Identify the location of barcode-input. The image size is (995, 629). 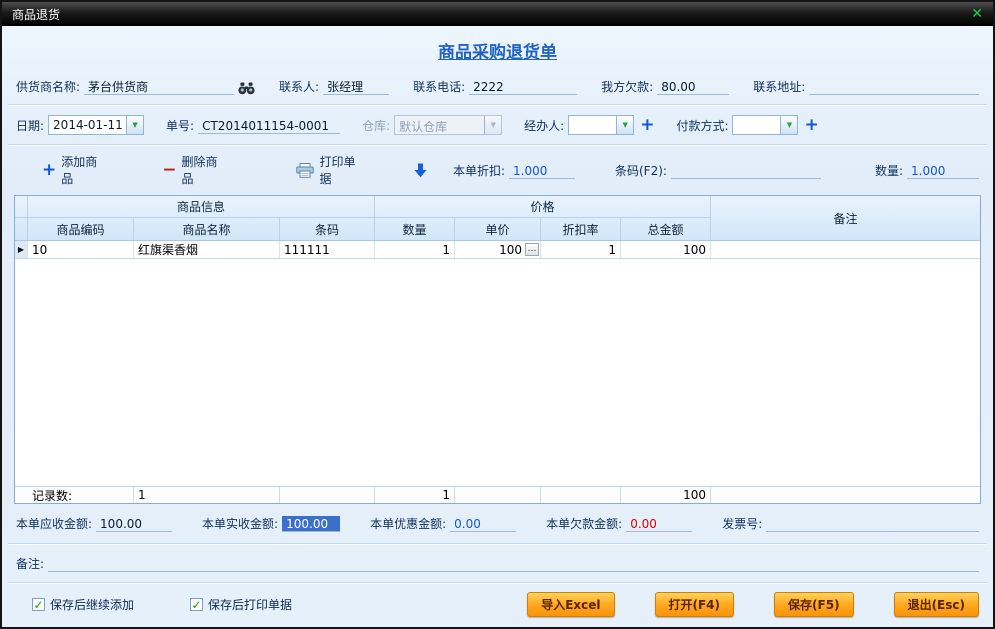
(745, 171).